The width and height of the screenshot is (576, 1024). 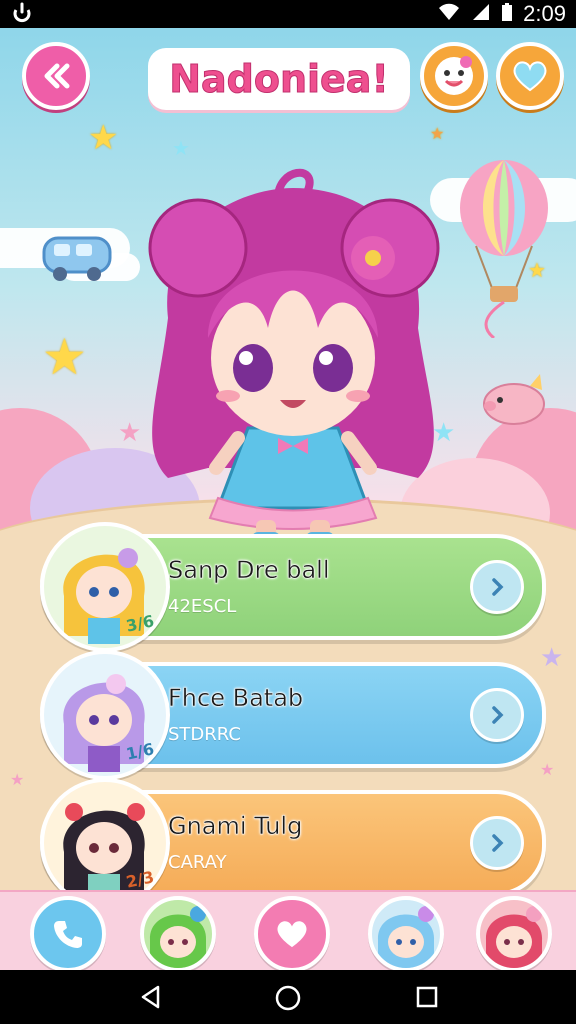 I want to click on blue-hair-character-avatar, so click(x=406, y=937).